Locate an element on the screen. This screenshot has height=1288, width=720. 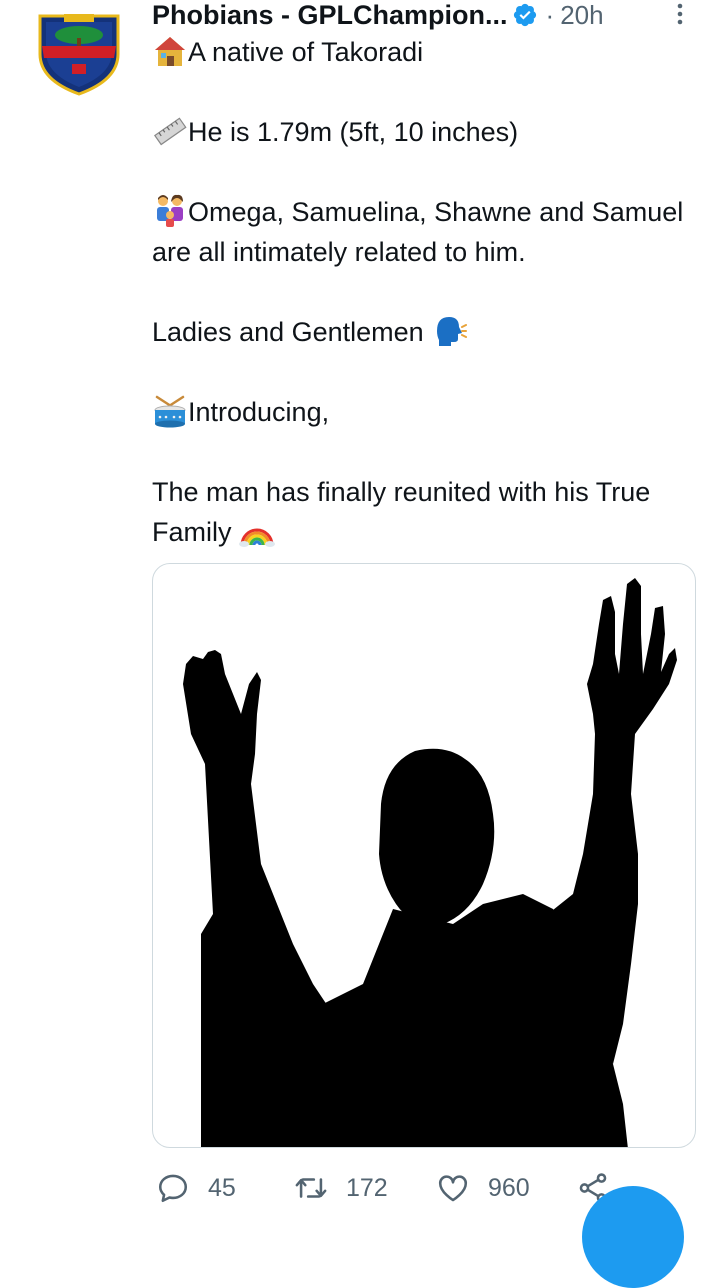
retweet-icon is located at coordinates (311, 1188).